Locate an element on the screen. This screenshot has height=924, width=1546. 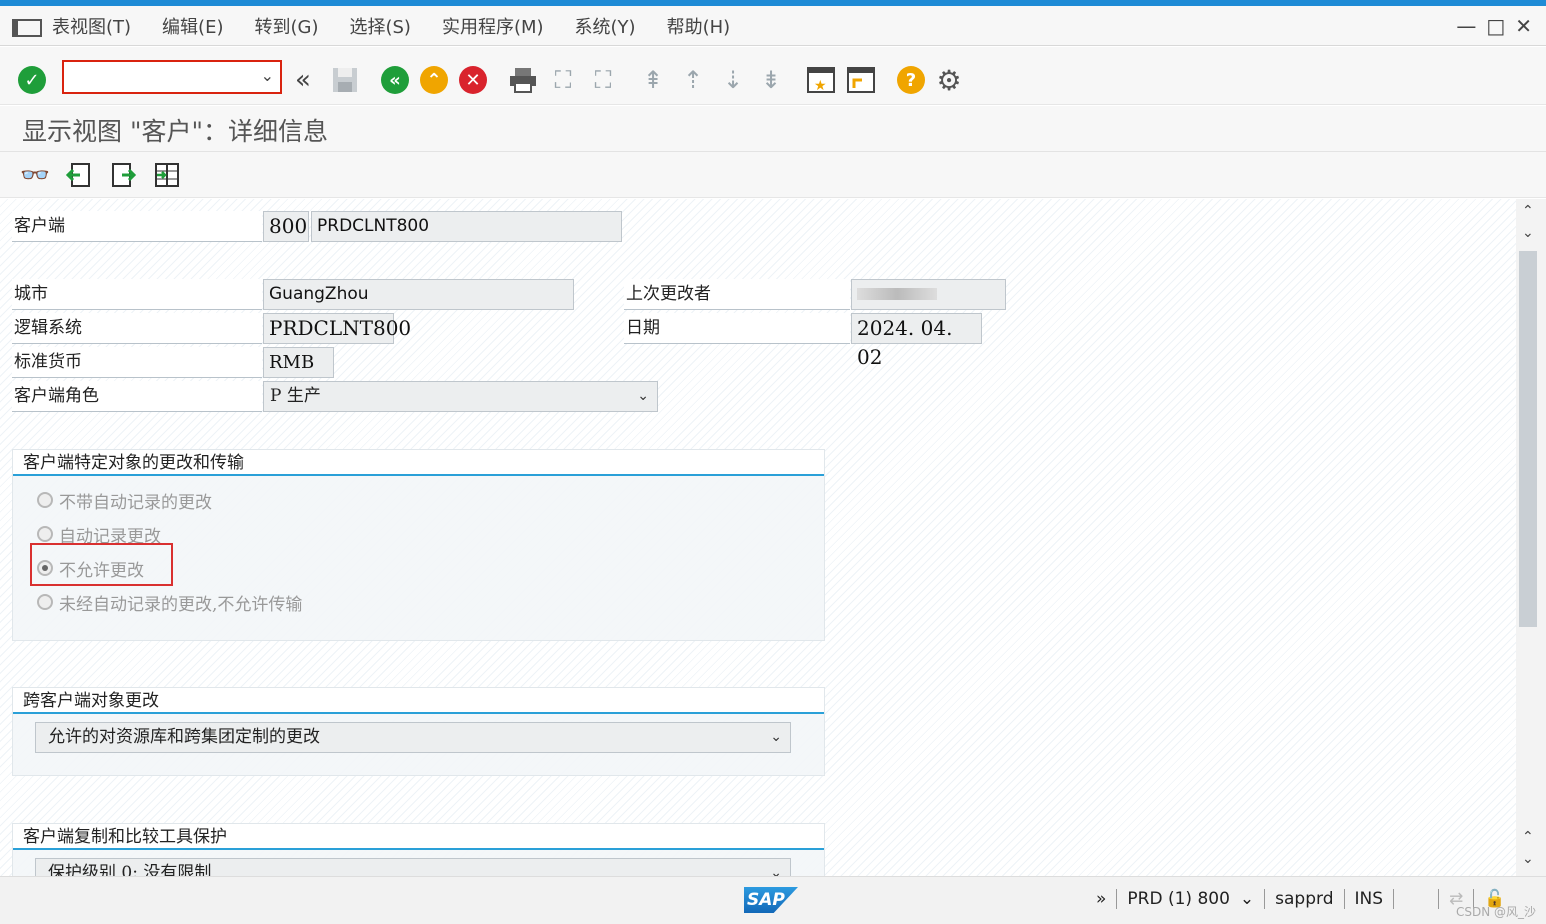
print-button is located at coordinates (523, 80).